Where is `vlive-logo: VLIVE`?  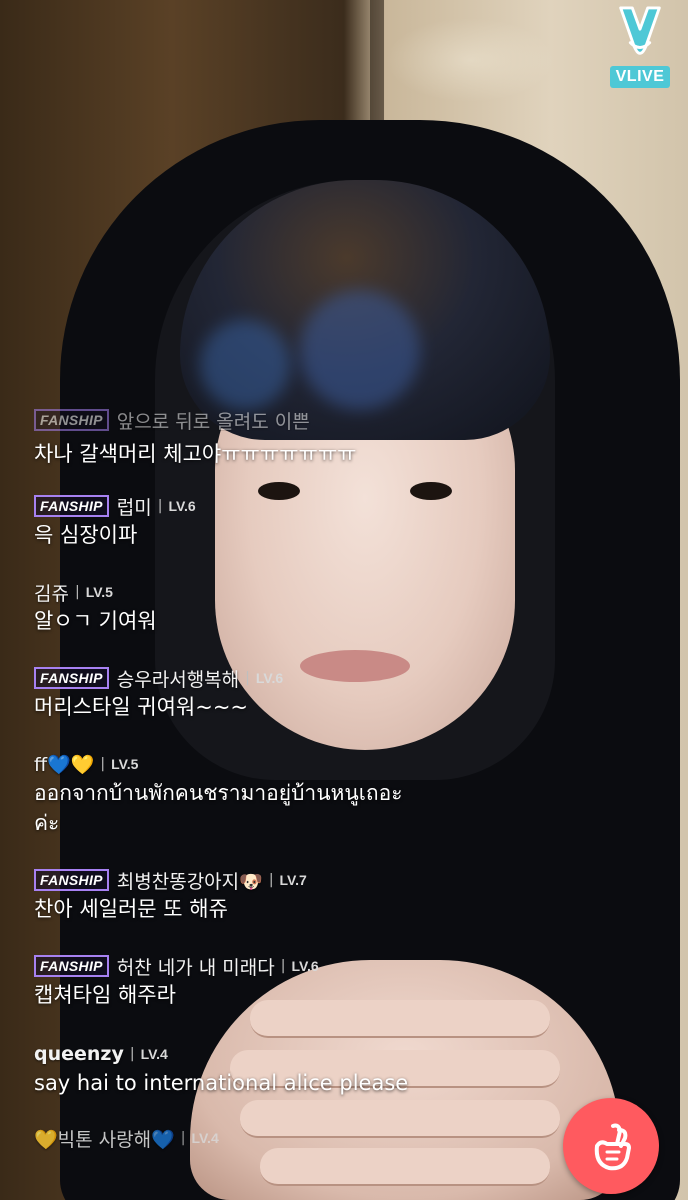
vlive-logo: VLIVE is located at coordinates (640, 50).